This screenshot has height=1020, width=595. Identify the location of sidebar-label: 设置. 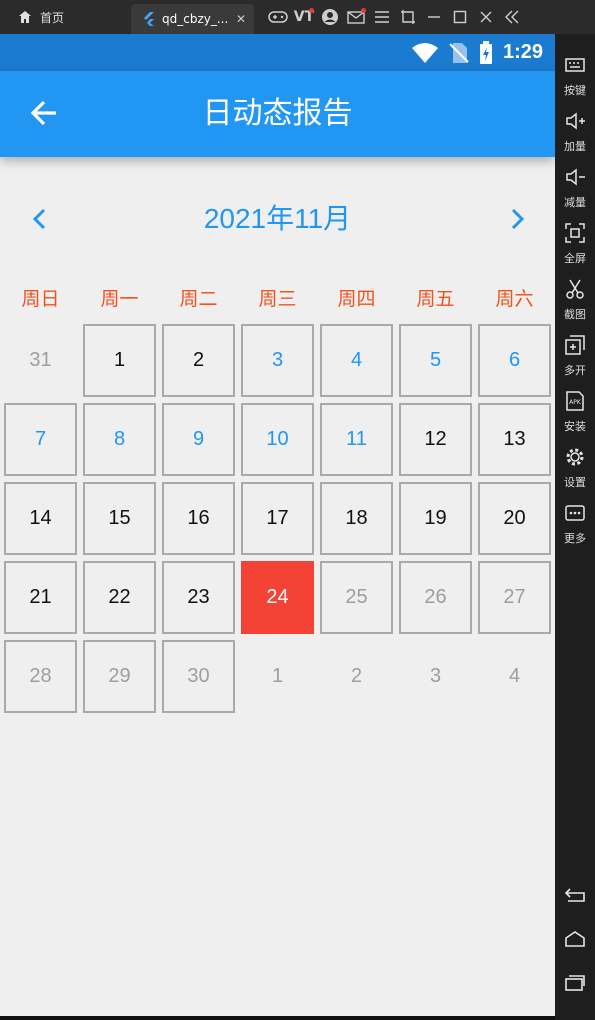
(575, 482).